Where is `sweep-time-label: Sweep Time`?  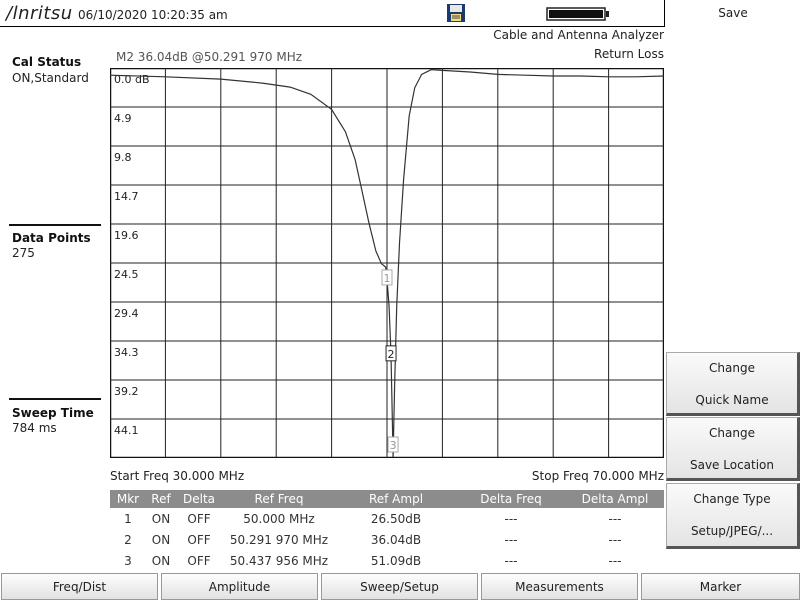
sweep-time-label: Sweep Time is located at coordinates (53, 413).